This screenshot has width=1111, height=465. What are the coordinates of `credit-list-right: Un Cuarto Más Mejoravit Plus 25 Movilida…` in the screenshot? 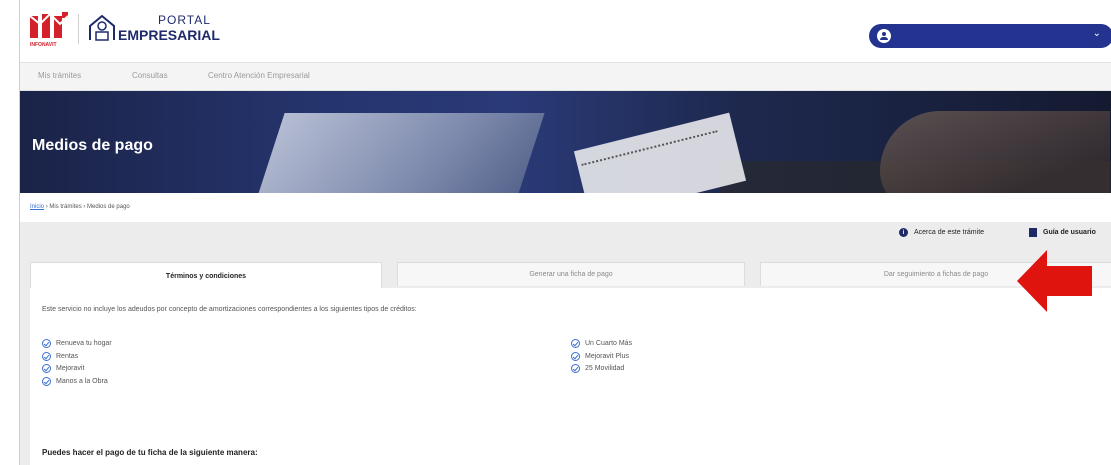 It's located at (601, 356).